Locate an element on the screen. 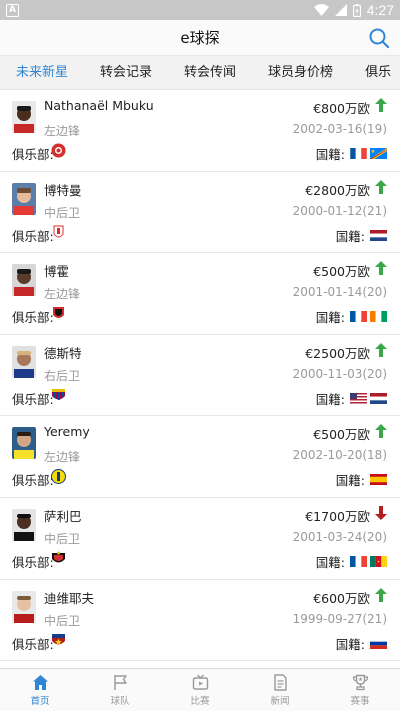 The image size is (400, 711). tab-transfer-rumors: 转会传闻 is located at coordinates (210, 72).